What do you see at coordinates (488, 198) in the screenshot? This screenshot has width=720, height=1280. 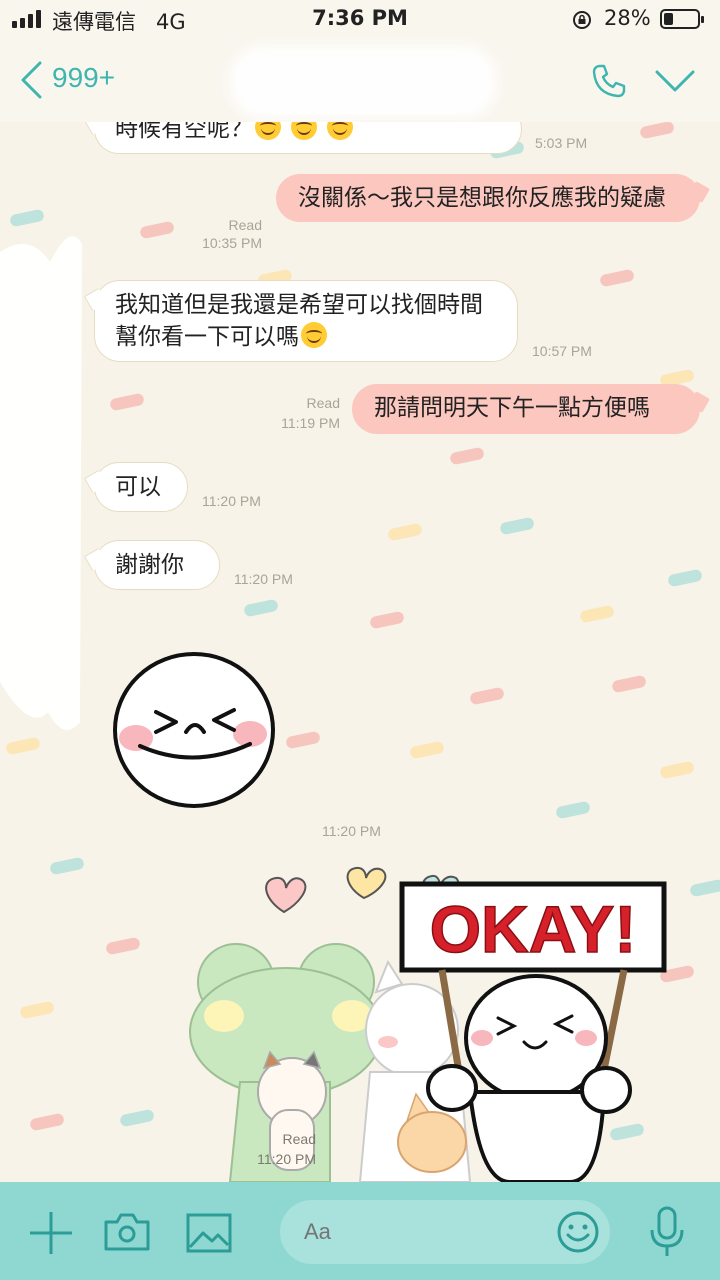 I see `message-bubble-outgoing: 沒關係～我只是想跟你反應我的疑慮` at bounding box center [488, 198].